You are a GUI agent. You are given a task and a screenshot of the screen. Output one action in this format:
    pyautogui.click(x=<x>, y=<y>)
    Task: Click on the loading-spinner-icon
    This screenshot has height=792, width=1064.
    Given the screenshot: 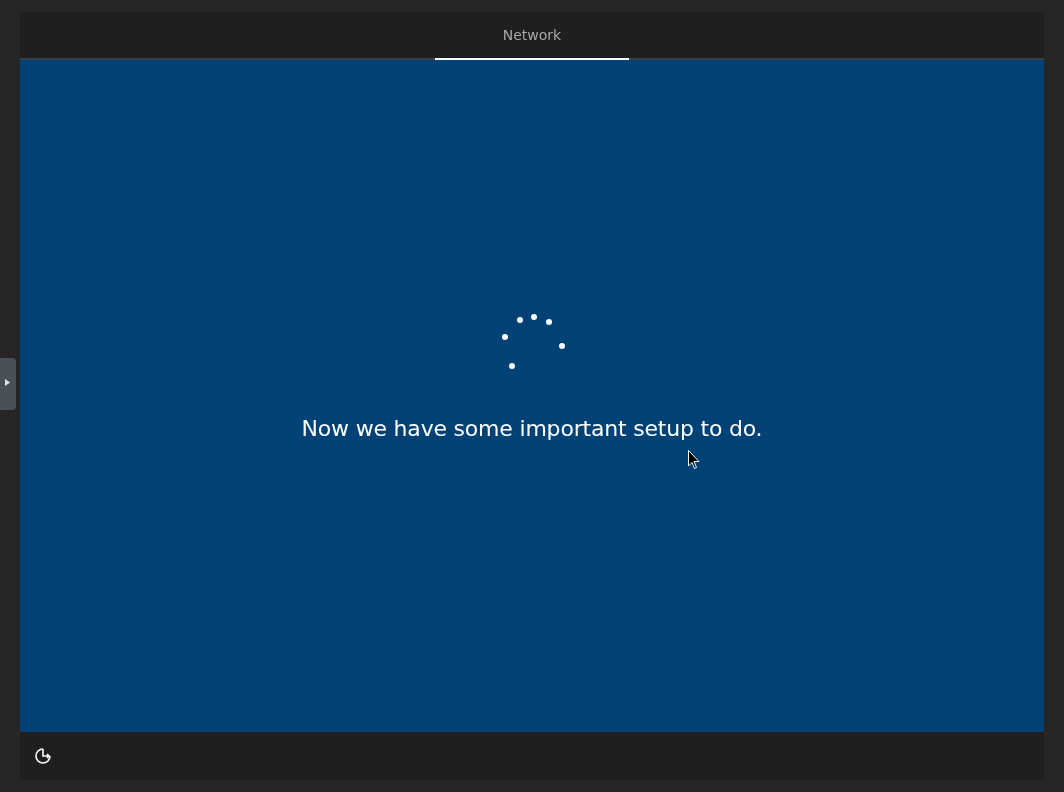 What is the action you would take?
    pyautogui.click(x=532, y=342)
    